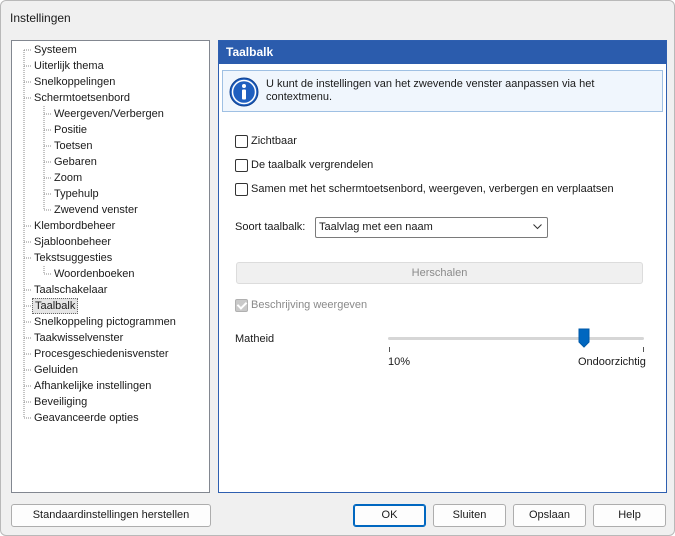 The width and height of the screenshot is (675, 536). What do you see at coordinates (76, 194) in the screenshot?
I see `tree-item-typehulp: Typehulp` at bounding box center [76, 194].